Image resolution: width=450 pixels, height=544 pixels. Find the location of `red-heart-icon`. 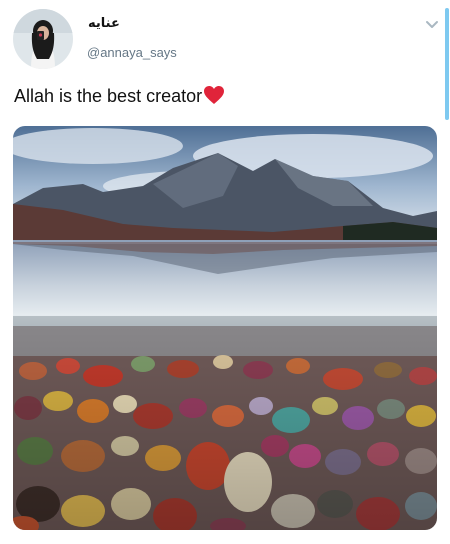

red-heart-icon is located at coordinates (214, 95).